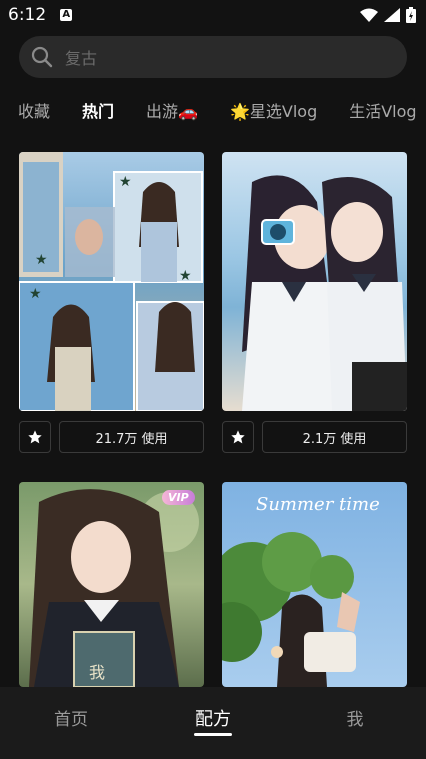  What do you see at coordinates (273, 110) in the screenshot?
I see `tab-featured-vlog: 🌟星选Vlog` at bounding box center [273, 110].